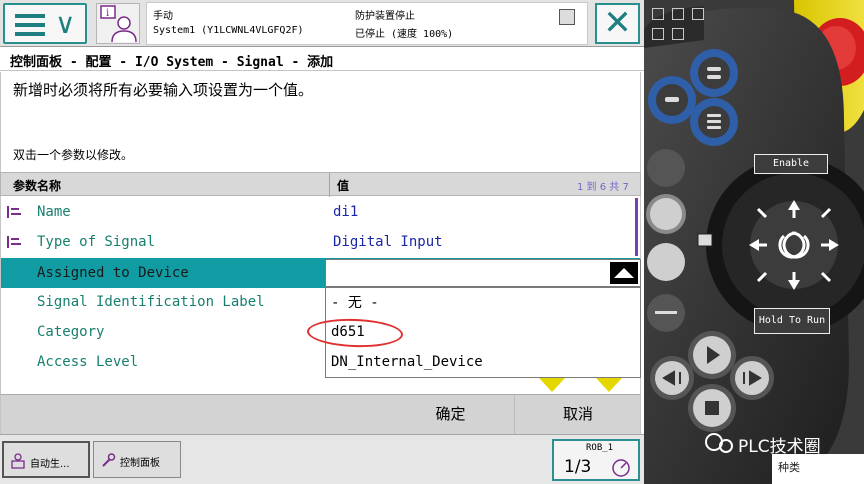  I want to click on close-button: ✕, so click(617, 23).